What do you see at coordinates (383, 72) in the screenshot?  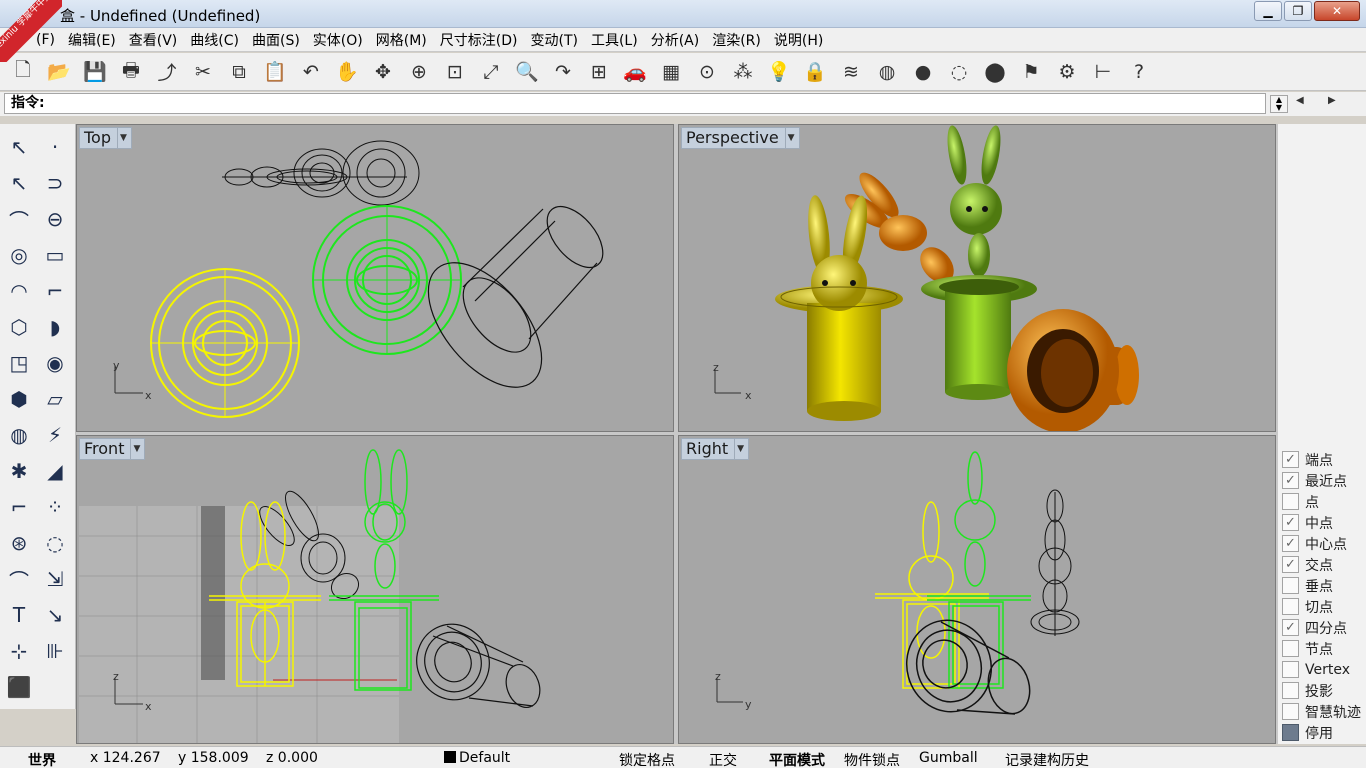 I see `rotate-view-button: ✥` at bounding box center [383, 72].